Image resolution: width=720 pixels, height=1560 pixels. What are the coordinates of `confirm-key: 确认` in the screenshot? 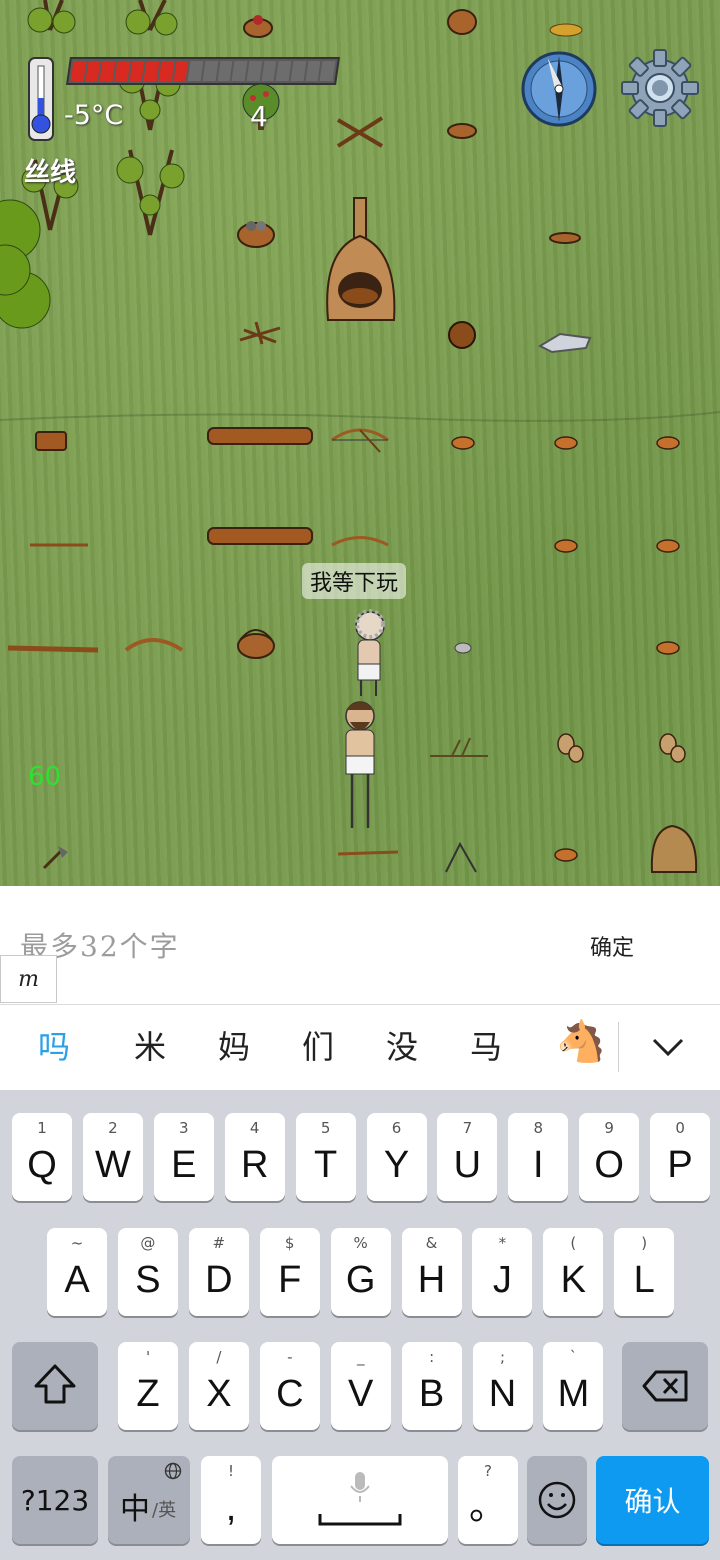 It's located at (652, 1500).